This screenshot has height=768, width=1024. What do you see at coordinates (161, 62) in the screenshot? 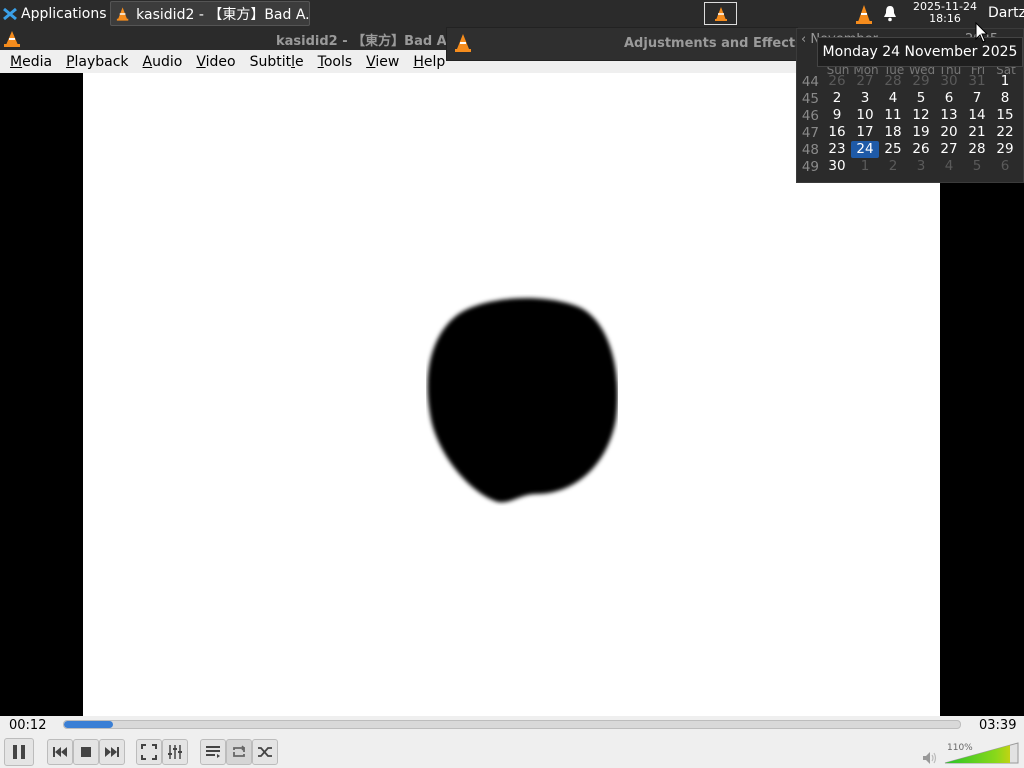
I see `menu-audio: Audio` at bounding box center [161, 62].